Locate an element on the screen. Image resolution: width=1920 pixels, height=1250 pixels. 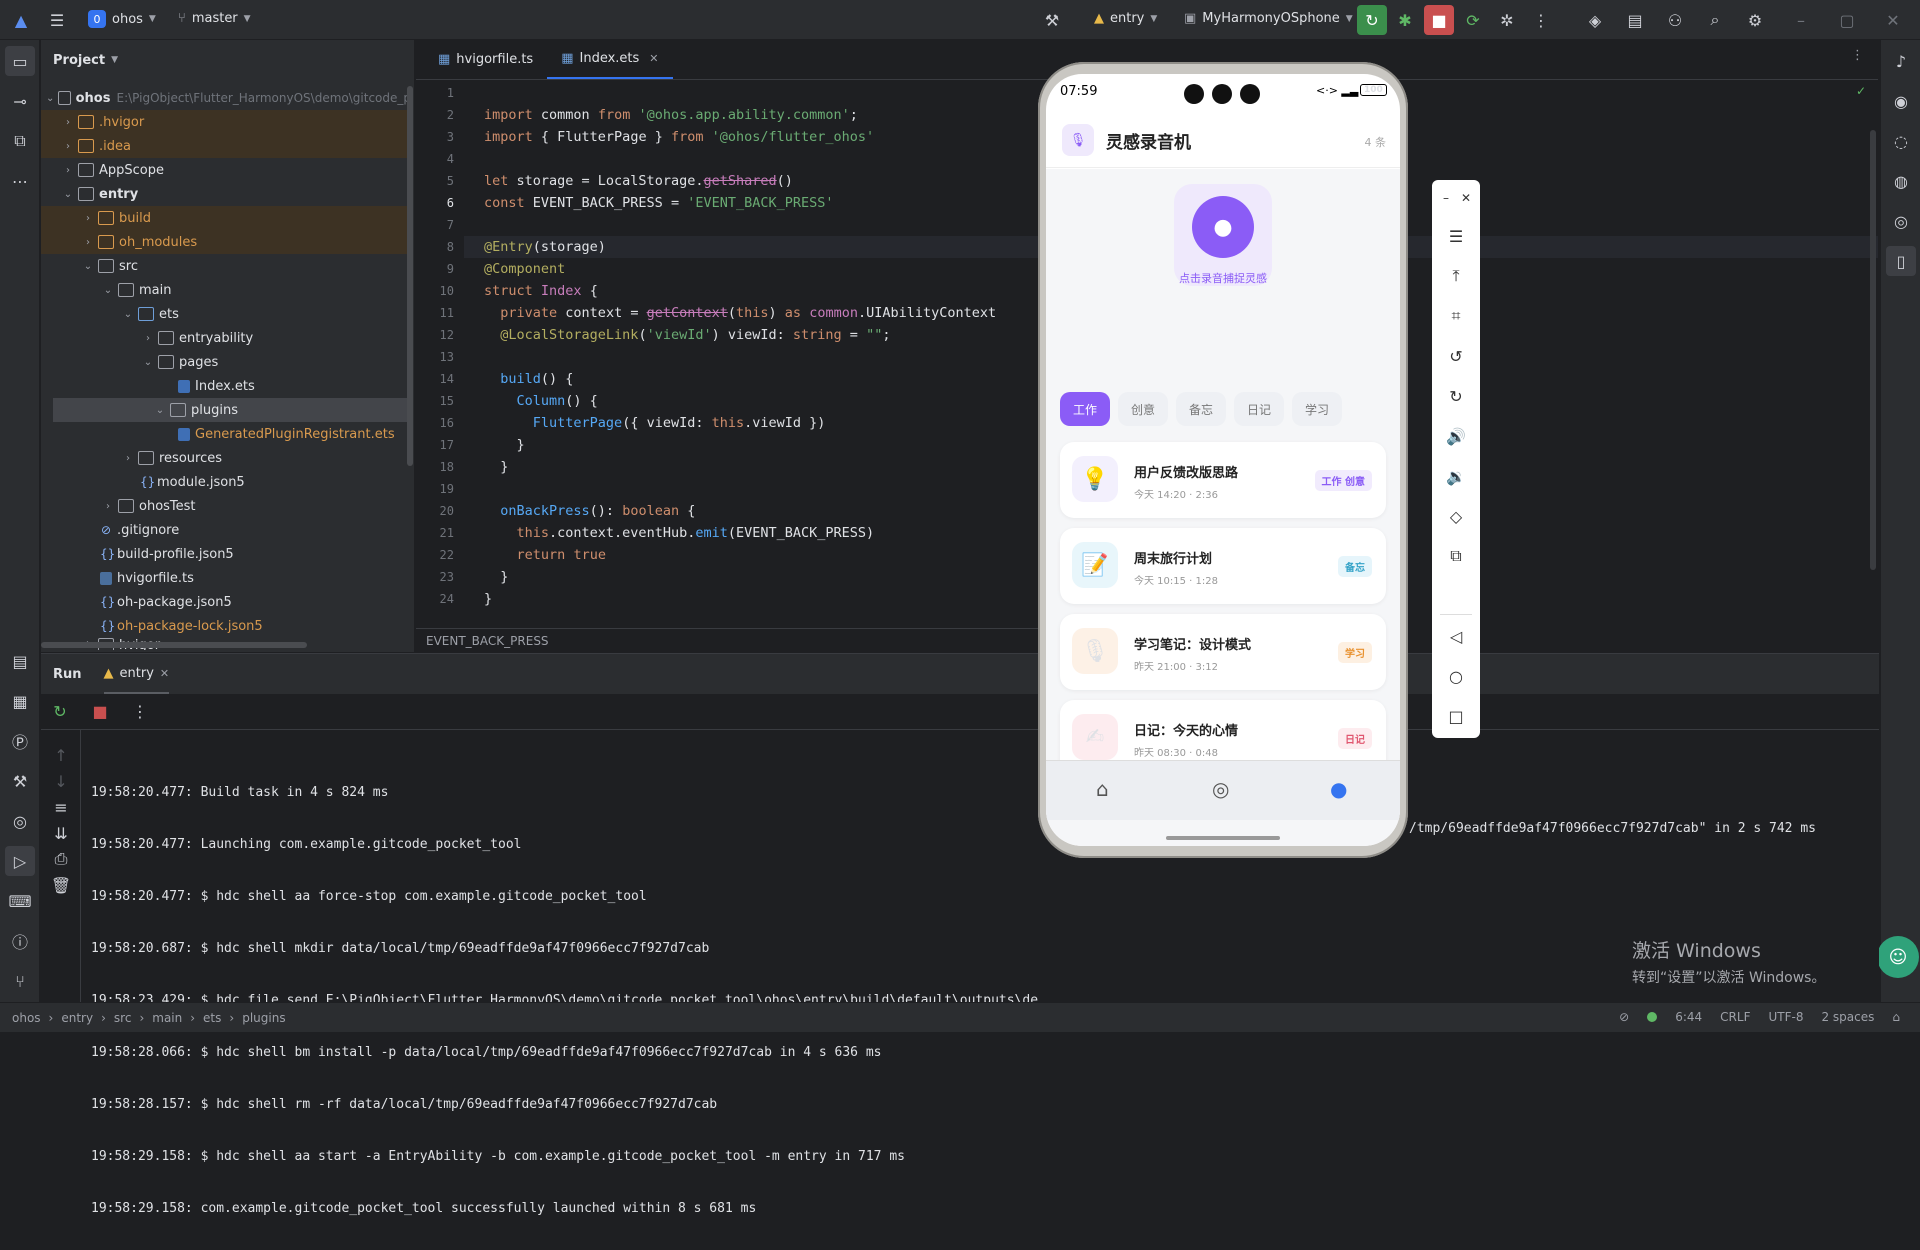
code-line: onBackPress(): boolean { is located at coordinates (740, 511).